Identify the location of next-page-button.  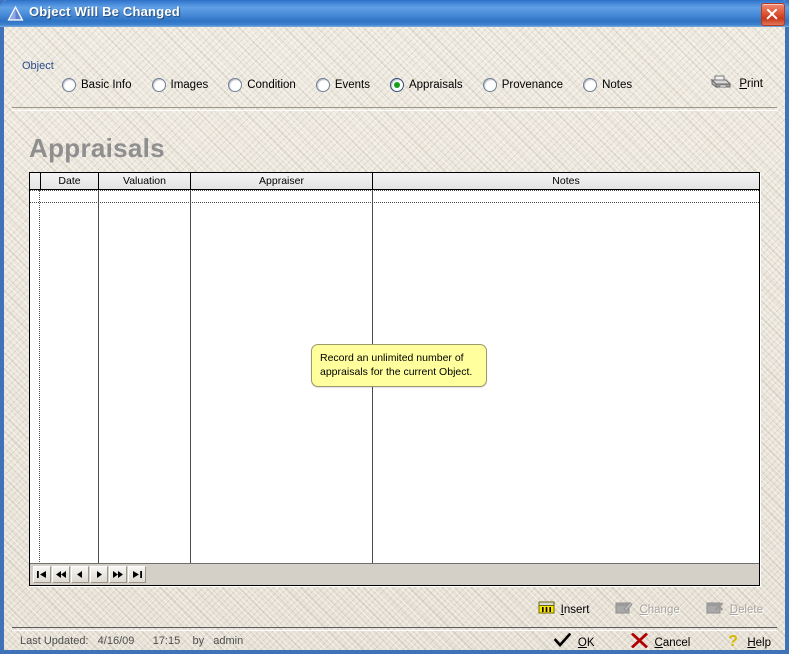
(118, 574).